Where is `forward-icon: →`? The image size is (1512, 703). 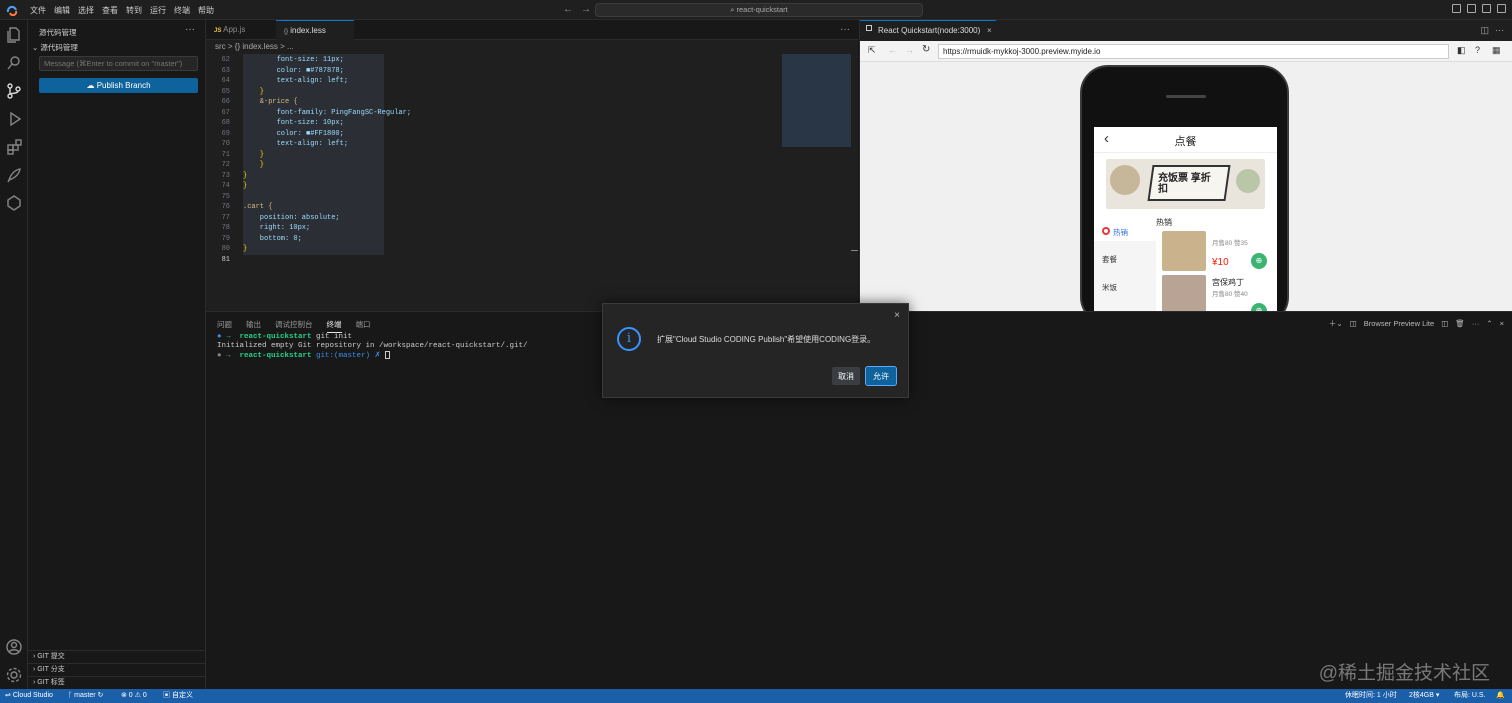
forward-icon: → is located at coordinates (909, 50).